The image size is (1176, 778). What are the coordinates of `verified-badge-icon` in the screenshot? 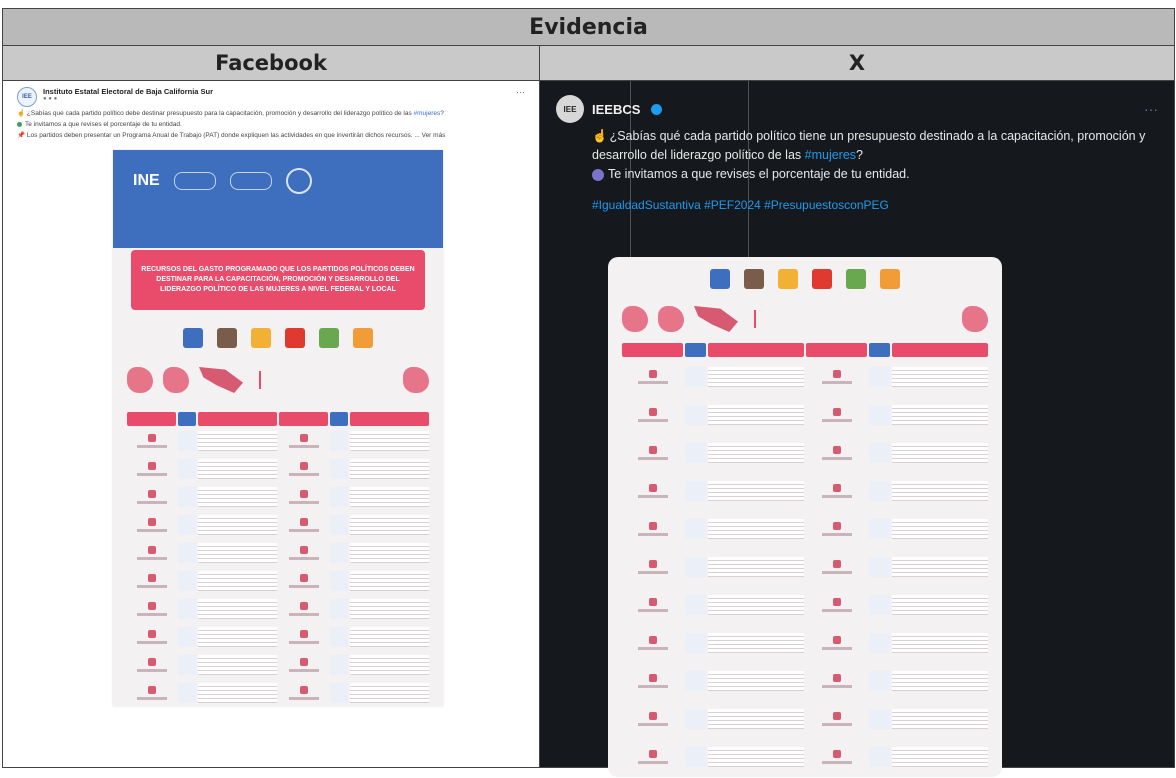 It's located at (657, 109).